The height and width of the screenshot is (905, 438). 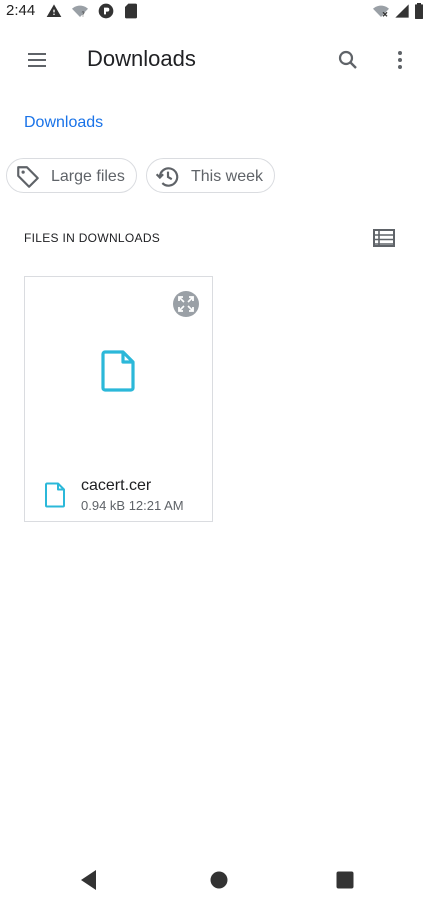 I want to click on more-options-button, so click(x=400, y=60).